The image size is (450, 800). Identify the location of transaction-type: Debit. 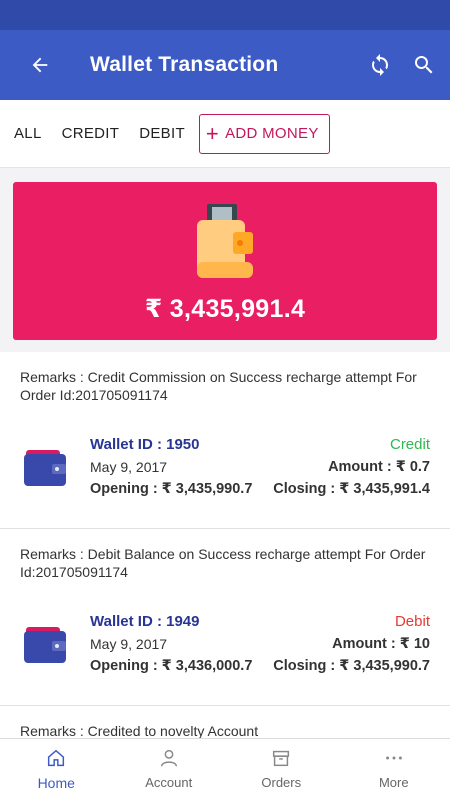
(412, 621).